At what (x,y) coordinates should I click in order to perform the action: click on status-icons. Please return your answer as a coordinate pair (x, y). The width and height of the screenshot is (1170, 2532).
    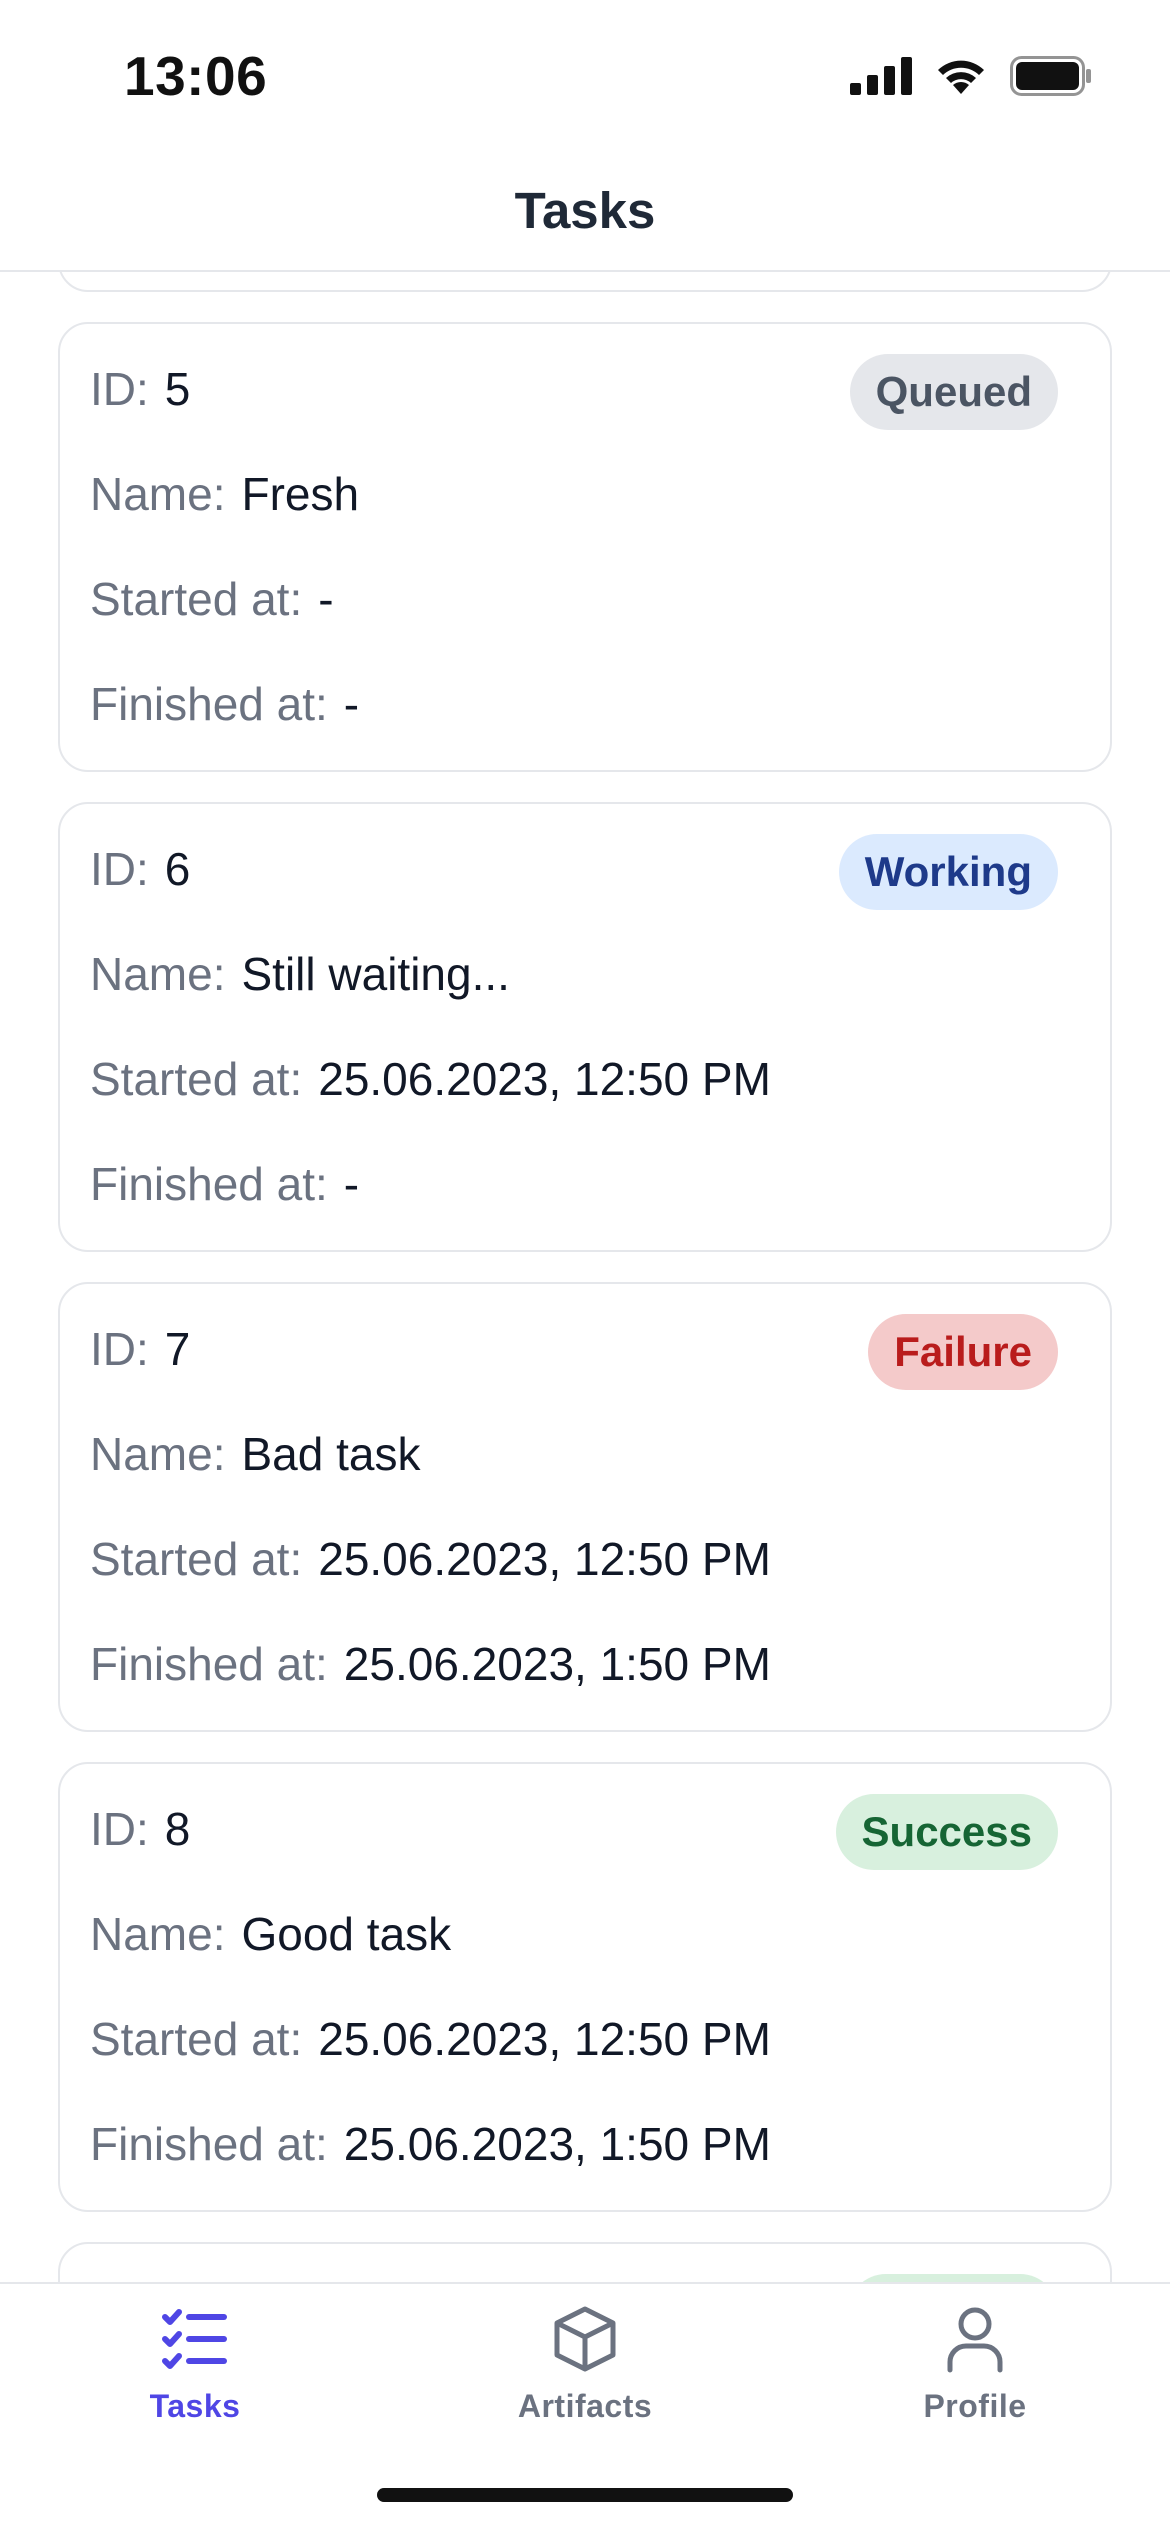
    Looking at the image, I should click on (971, 76).